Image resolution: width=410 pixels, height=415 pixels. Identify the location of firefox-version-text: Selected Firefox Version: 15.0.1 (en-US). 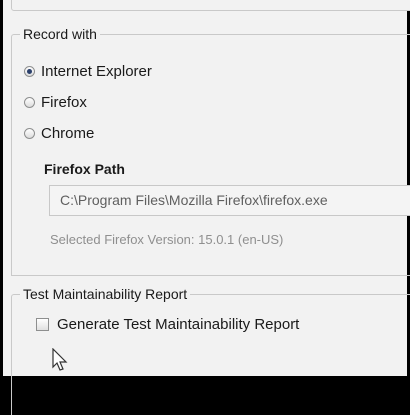
(167, 239).